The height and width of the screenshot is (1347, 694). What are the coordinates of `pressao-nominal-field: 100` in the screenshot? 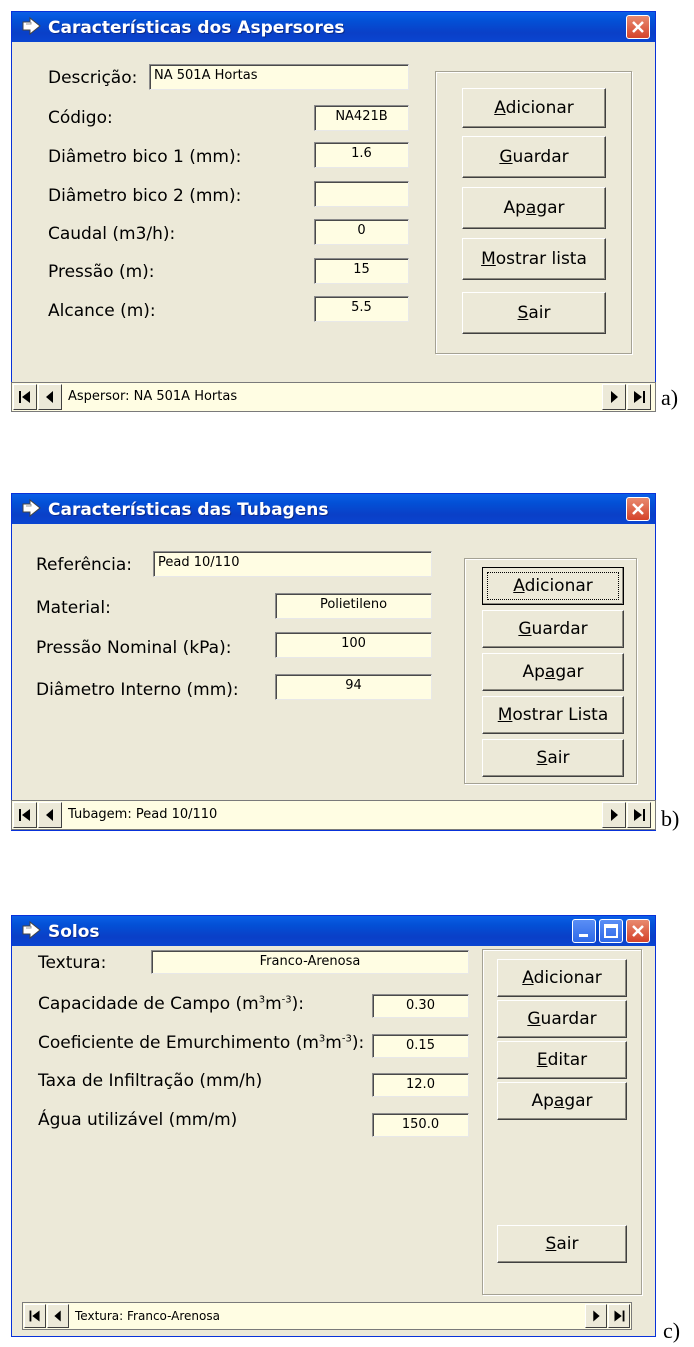 It's located at (353, 645).